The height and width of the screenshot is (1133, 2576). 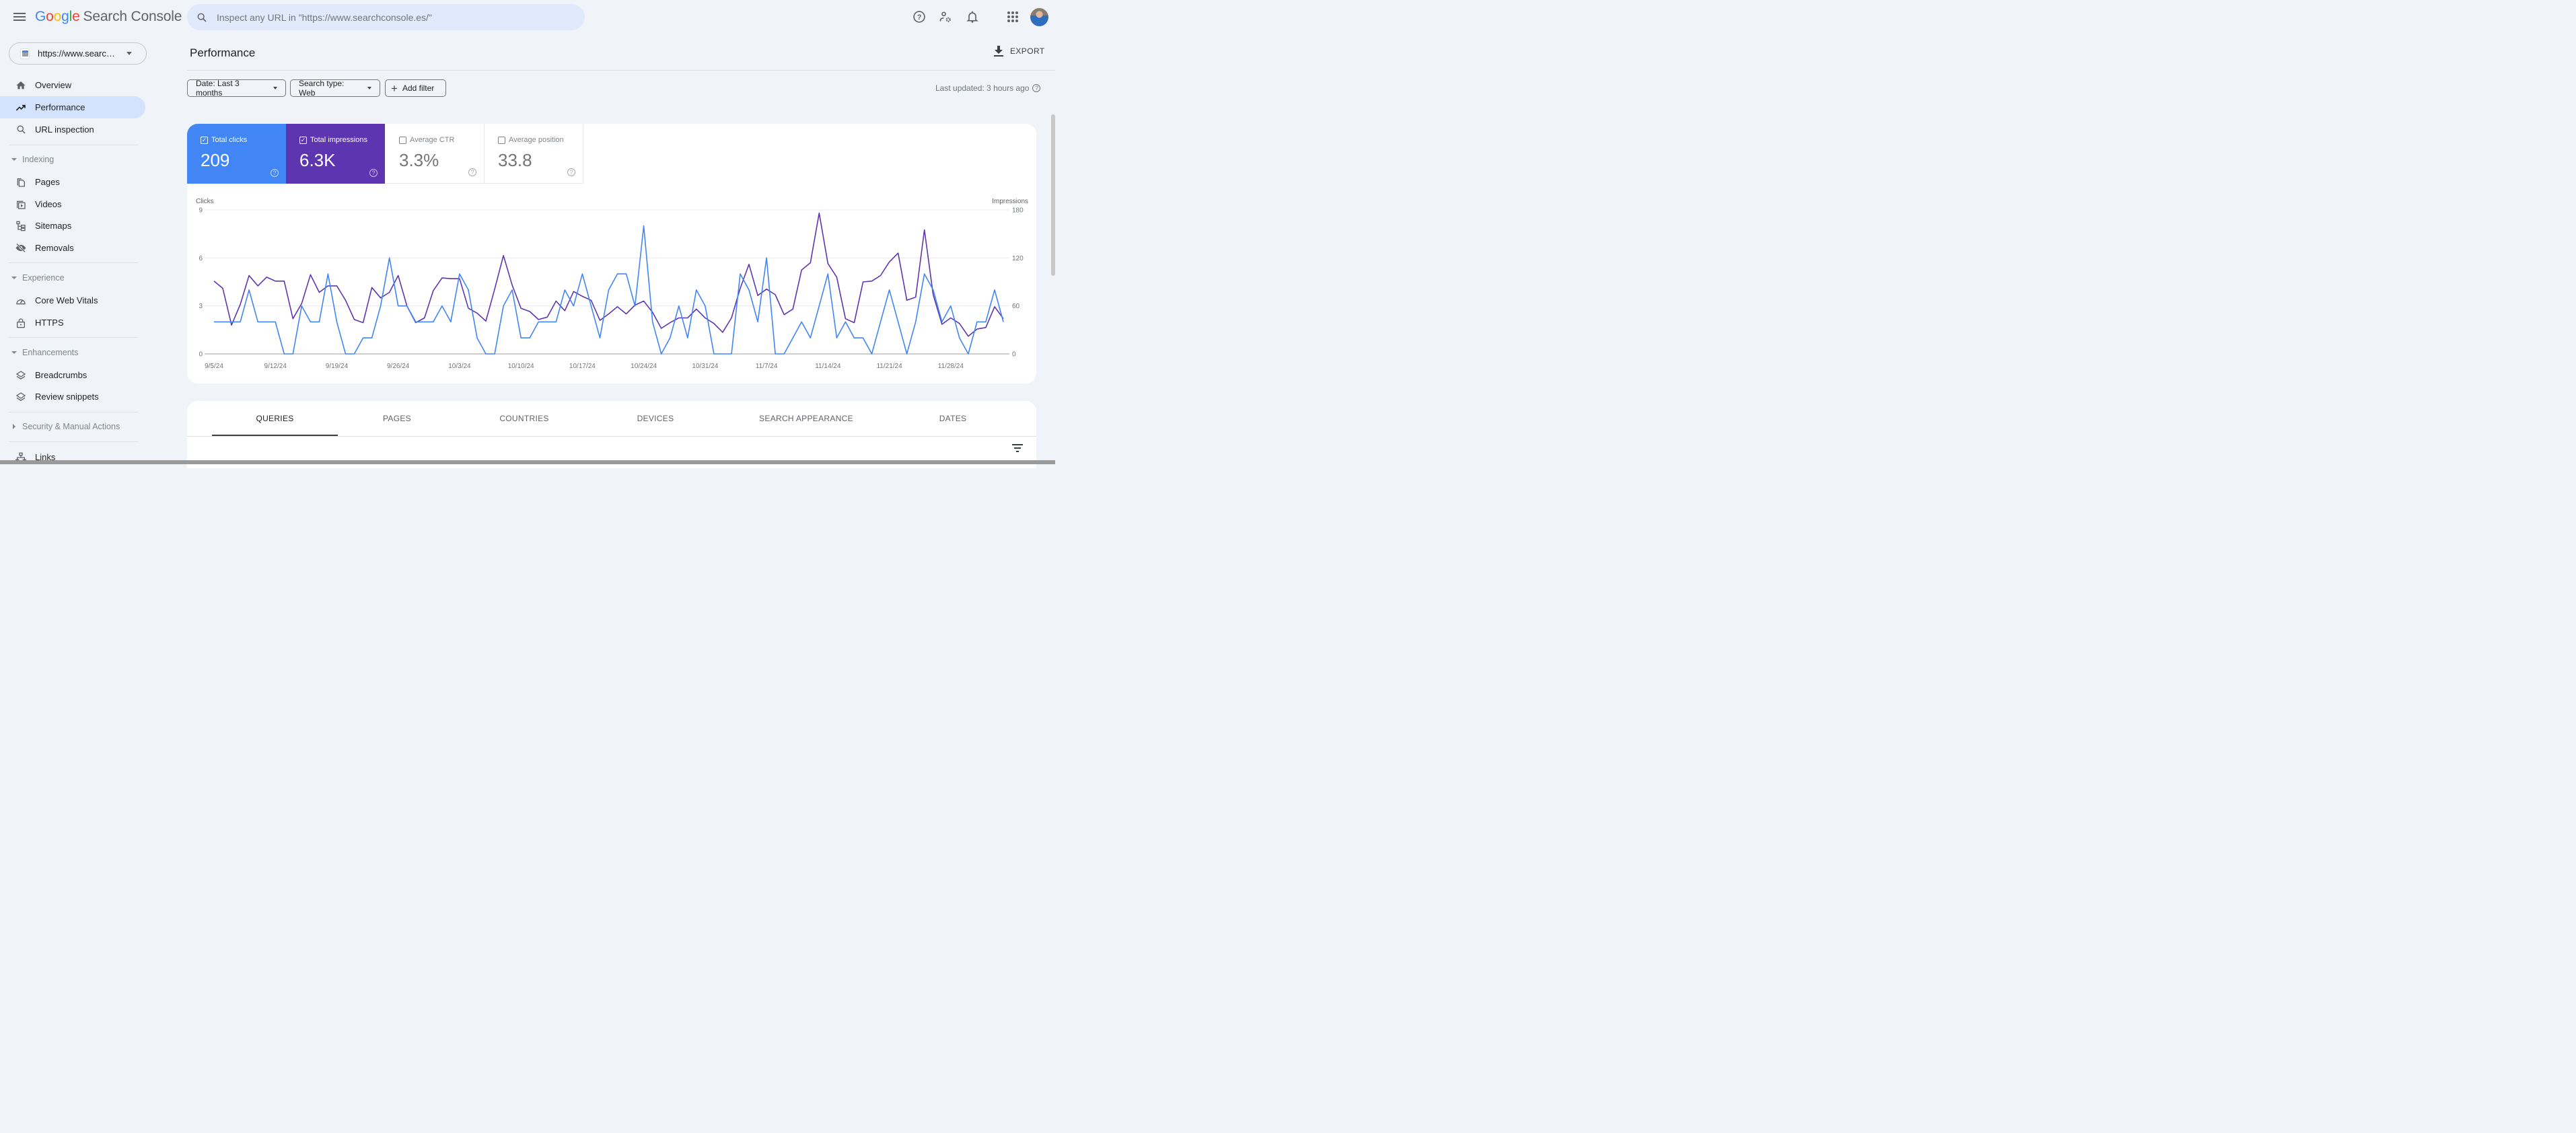 What do you see at coordinates (435, 154) in the screenshot?
I see `metric-average-ctr: Average CTR 3.3% ?` at bounding box center [435, 154].